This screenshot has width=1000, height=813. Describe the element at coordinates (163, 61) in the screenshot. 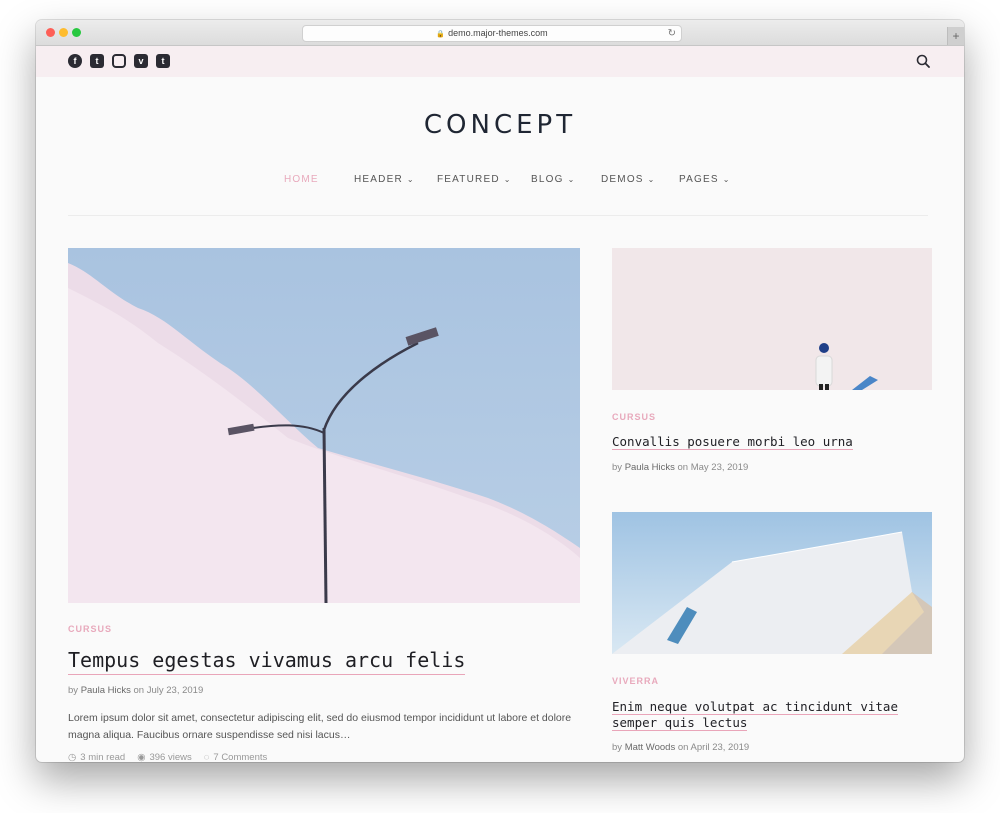

I see `tumblr-icon: t` at that location.